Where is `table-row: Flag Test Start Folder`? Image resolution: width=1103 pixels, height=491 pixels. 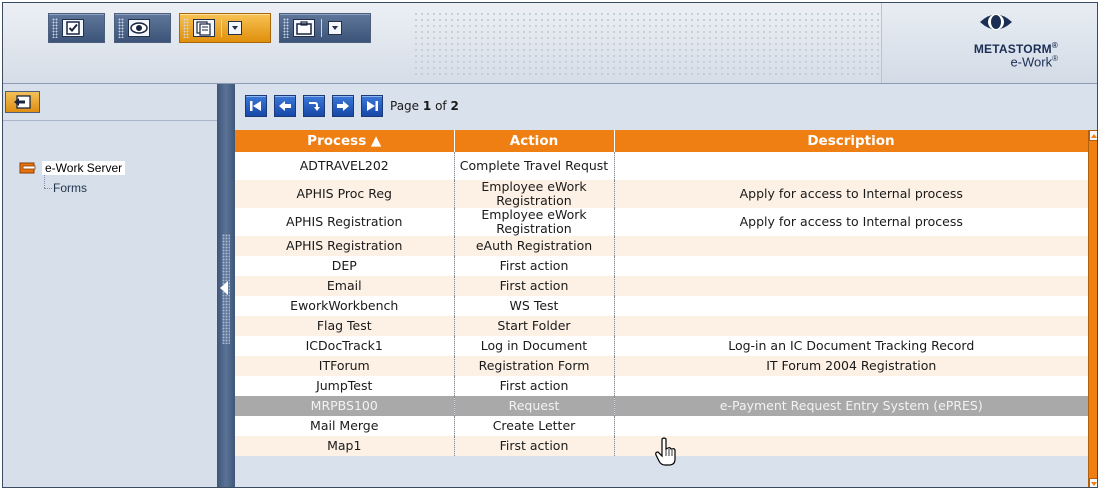 table-row: Flag Test Start Folder is located at coordinates (661, 326).